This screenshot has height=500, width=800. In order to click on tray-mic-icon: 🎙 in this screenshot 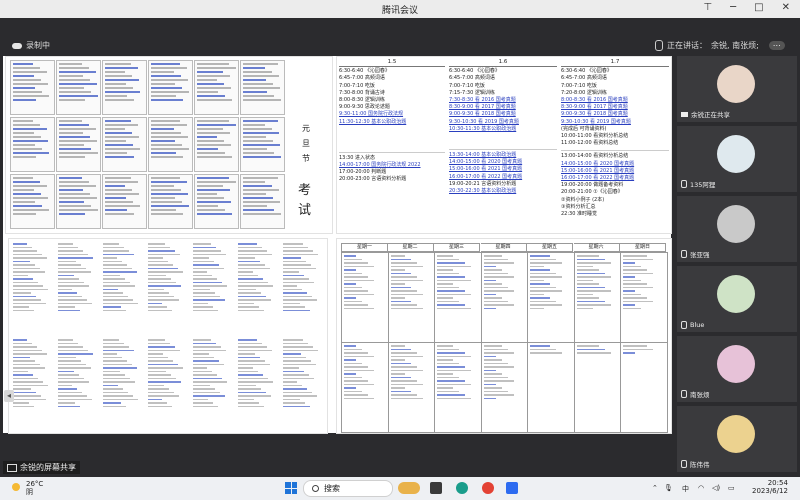, I will do `click(668, 488)`.